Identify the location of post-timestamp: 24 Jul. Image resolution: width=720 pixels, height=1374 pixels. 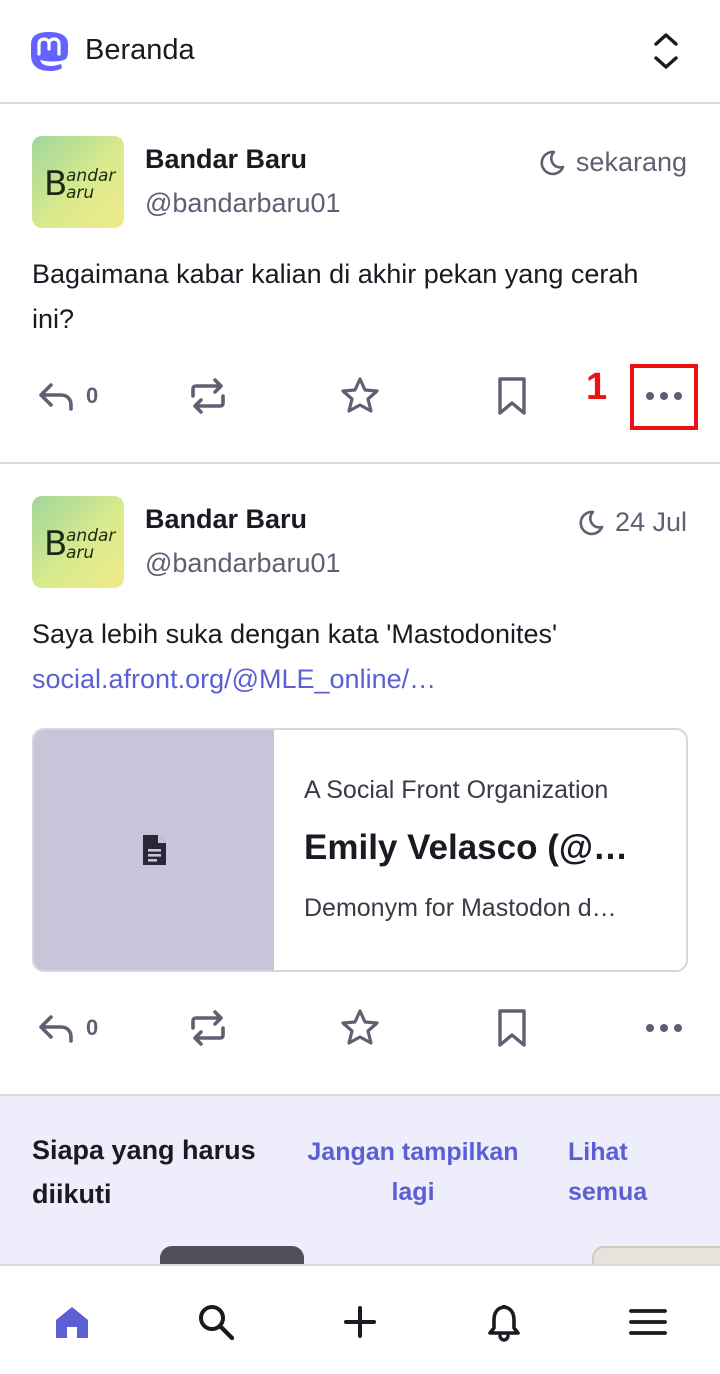
(632, 522).